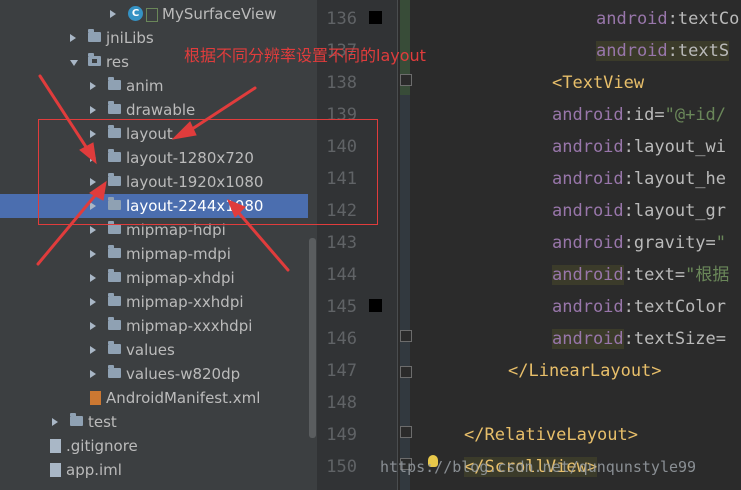 This screenshot has height=490, width=741. Describe the element at coordinates (639, 115) in the screenshot. I see `code-line-139: android:id="@+id/` at that location.